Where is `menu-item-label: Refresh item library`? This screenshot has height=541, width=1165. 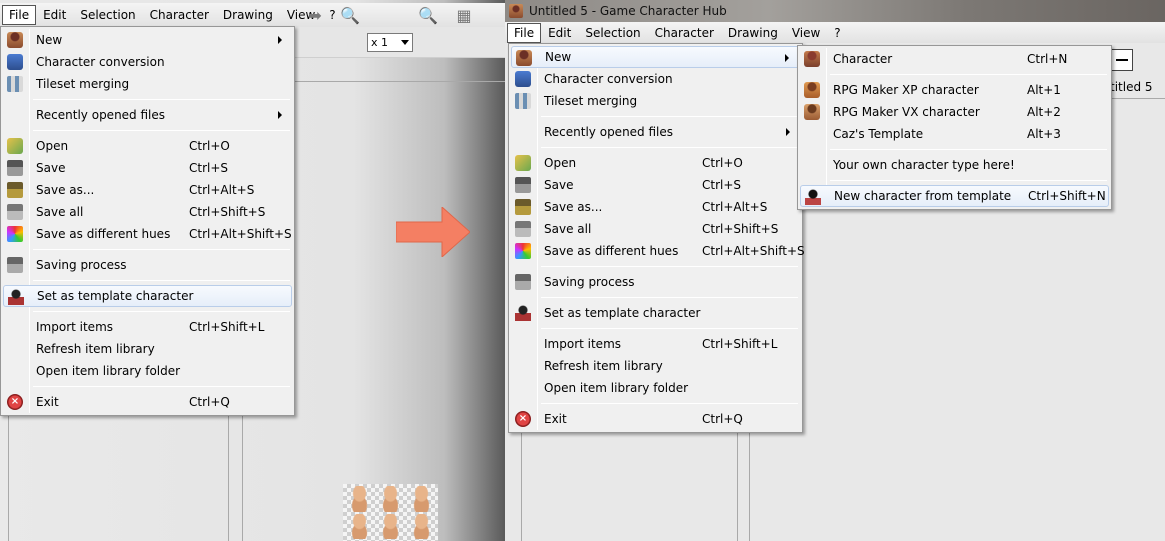
menu-item-label: Refresh item library is located at coordinates (95, 349).